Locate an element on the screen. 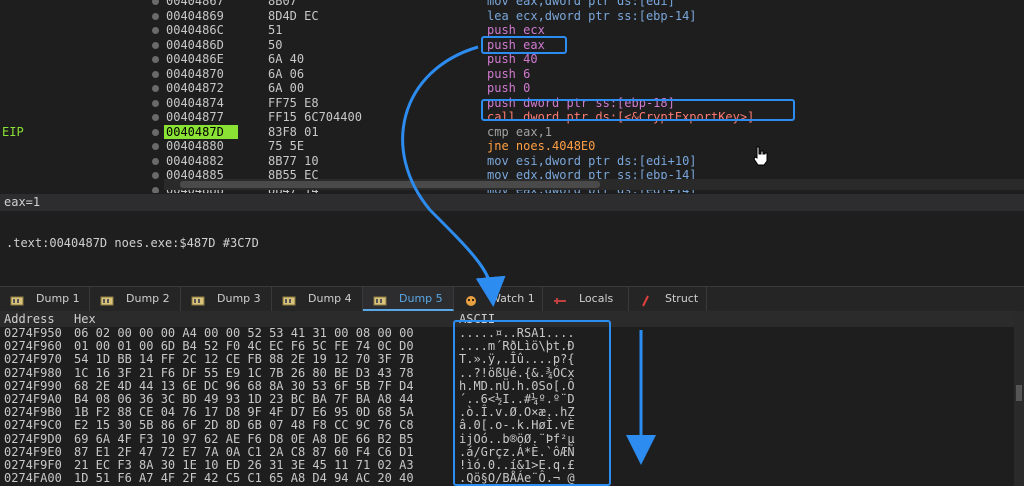  arrow-to-ascii-dump is located at coordinates (453, 176).